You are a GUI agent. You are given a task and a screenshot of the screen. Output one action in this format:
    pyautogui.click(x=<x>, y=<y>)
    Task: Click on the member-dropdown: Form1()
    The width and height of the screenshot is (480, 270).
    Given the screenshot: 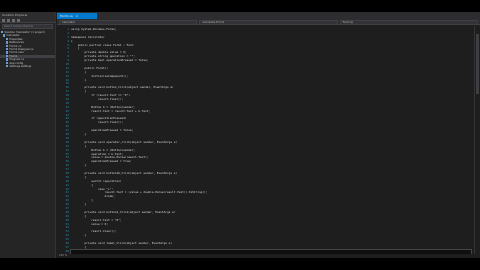 What is the action you would take?
    pyautogui.click(x=408, y=22)
    